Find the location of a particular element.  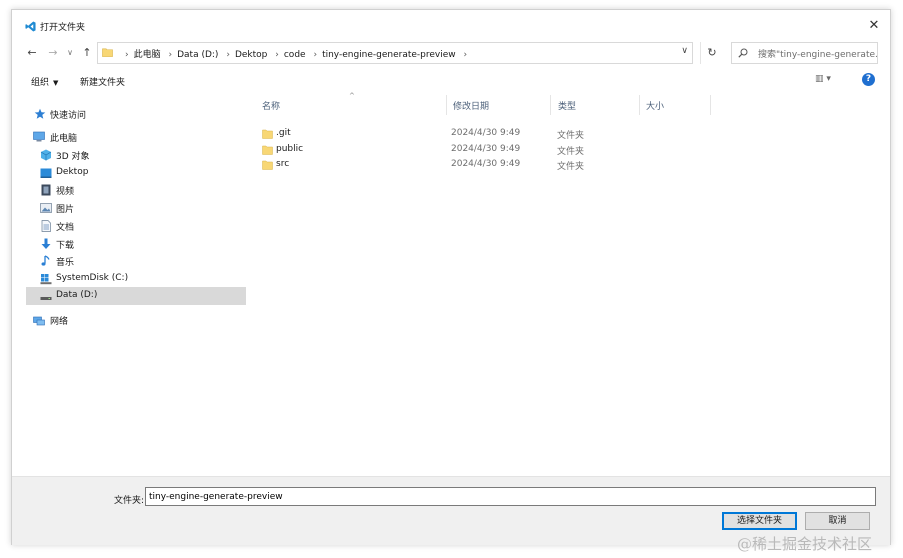

help-icon: ? is located at coordinates (868, 79).